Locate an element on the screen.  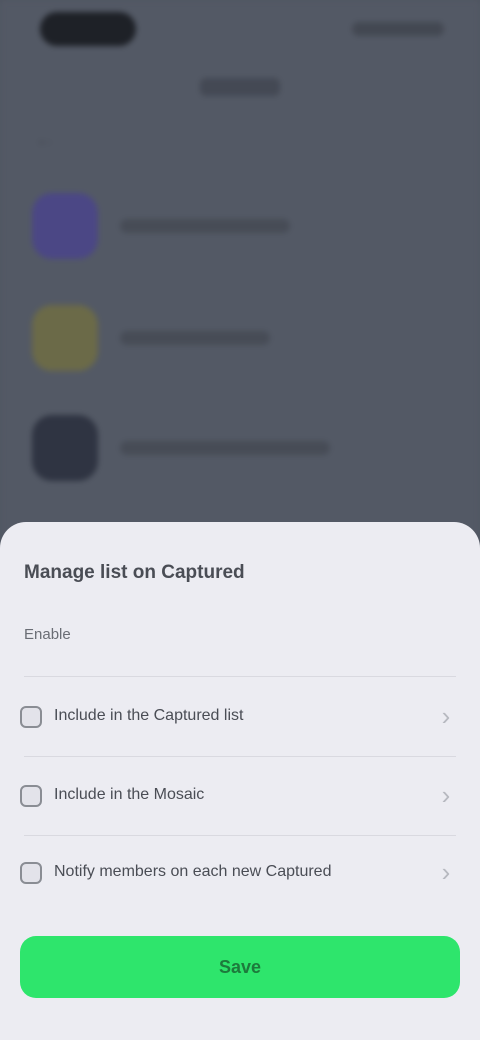
status-bar is located at coordinates (240, 30).